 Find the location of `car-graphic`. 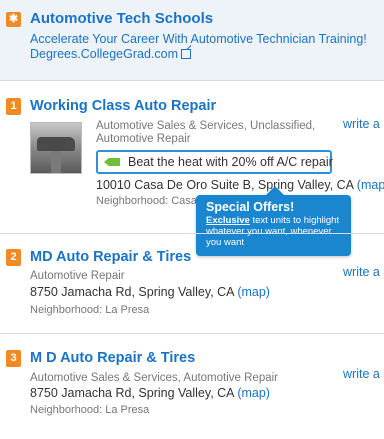

car-graphic is located at coordinates (56, 144).